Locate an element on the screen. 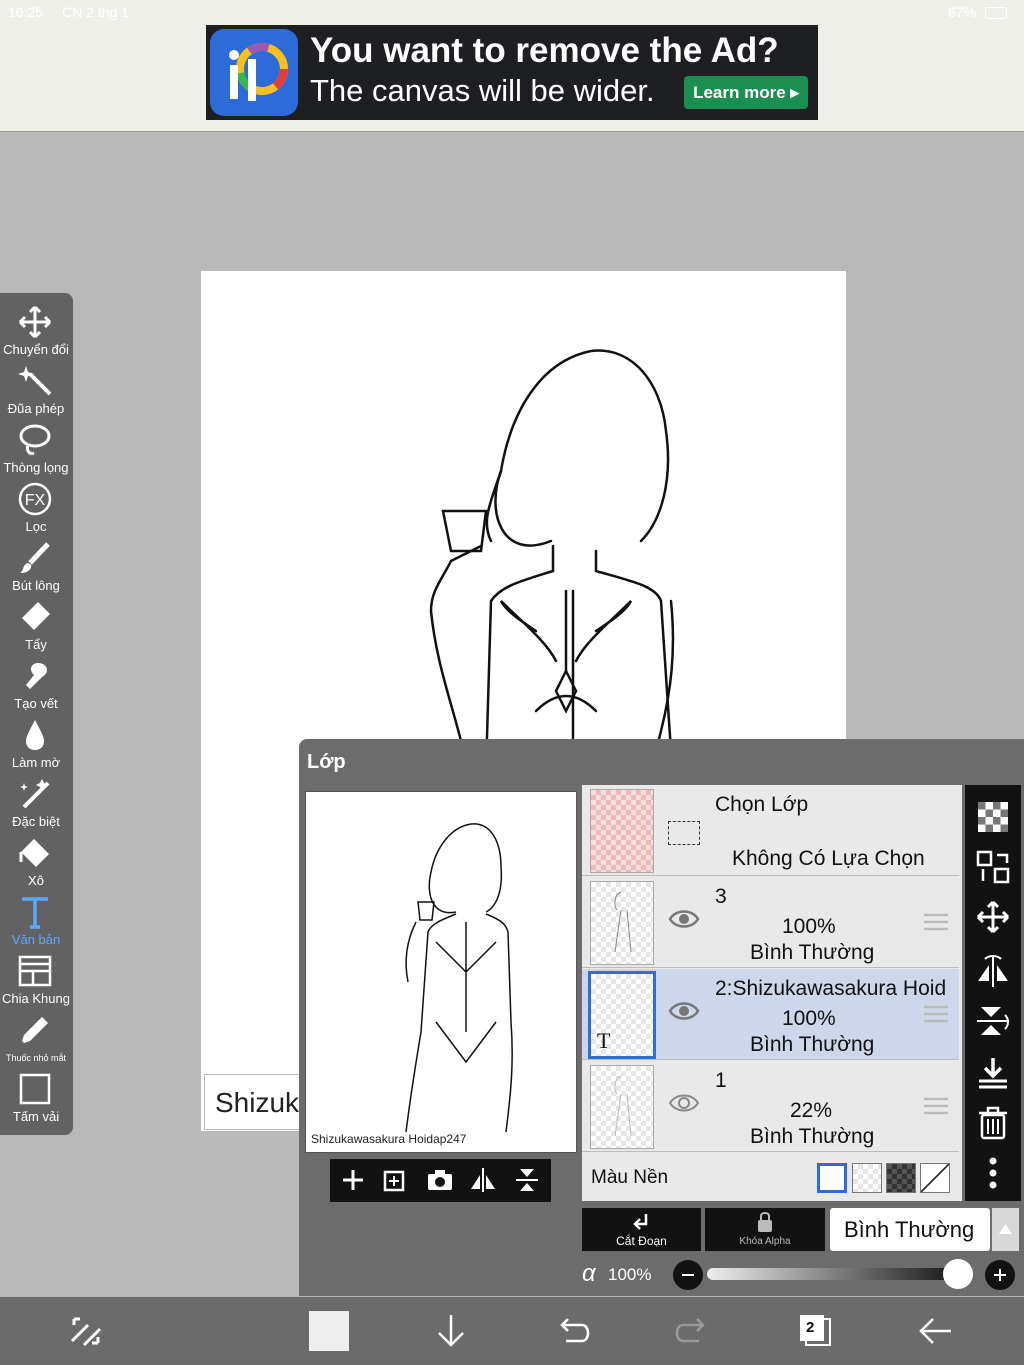 Image resolution: width=1024 pixels, height=1365 pixels. tool-eyedropper: Thuốc nhỏ mắt is located at coordinates (36, 1040).